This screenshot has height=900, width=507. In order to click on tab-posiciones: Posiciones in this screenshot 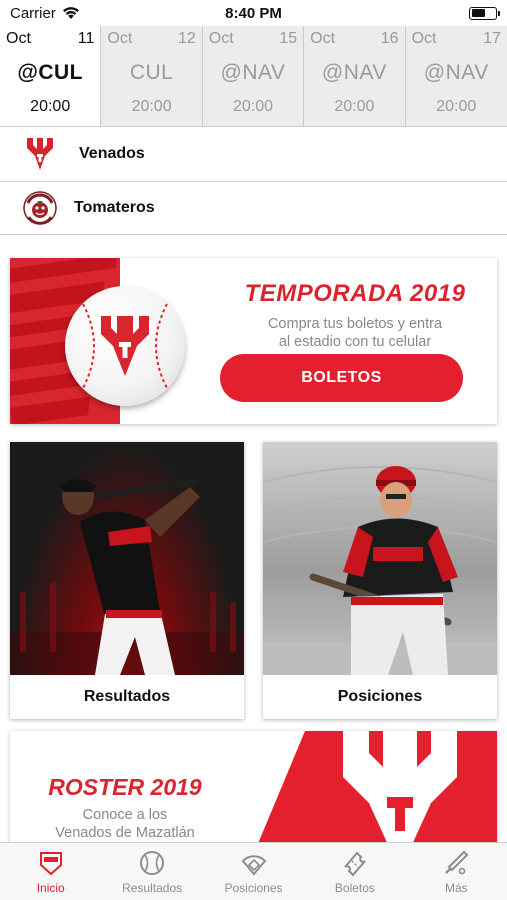, I will do `click(253, 871)`.